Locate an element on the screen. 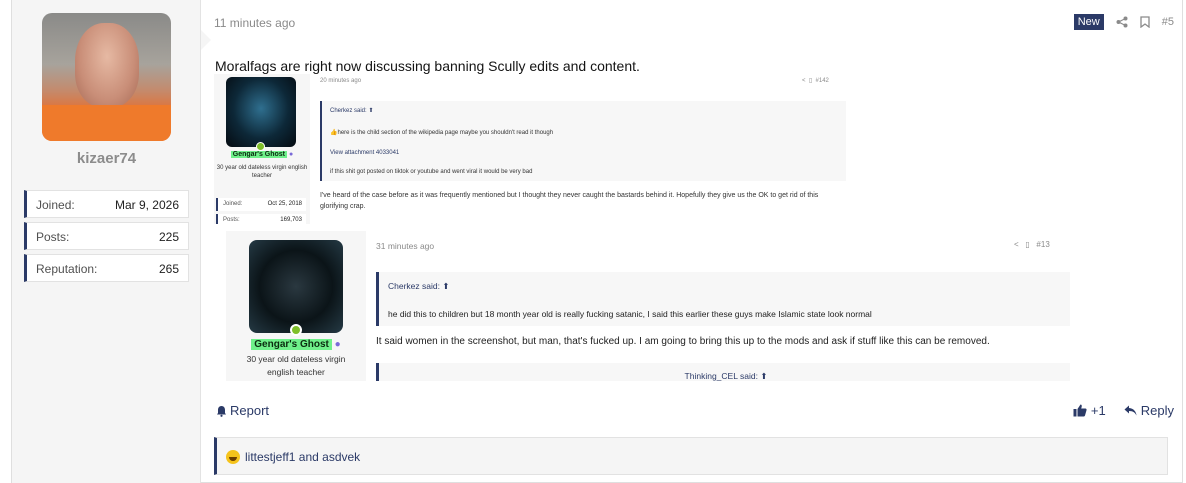 The image size is (1186, 483). share-icon is located at coordinates (1122, 22).